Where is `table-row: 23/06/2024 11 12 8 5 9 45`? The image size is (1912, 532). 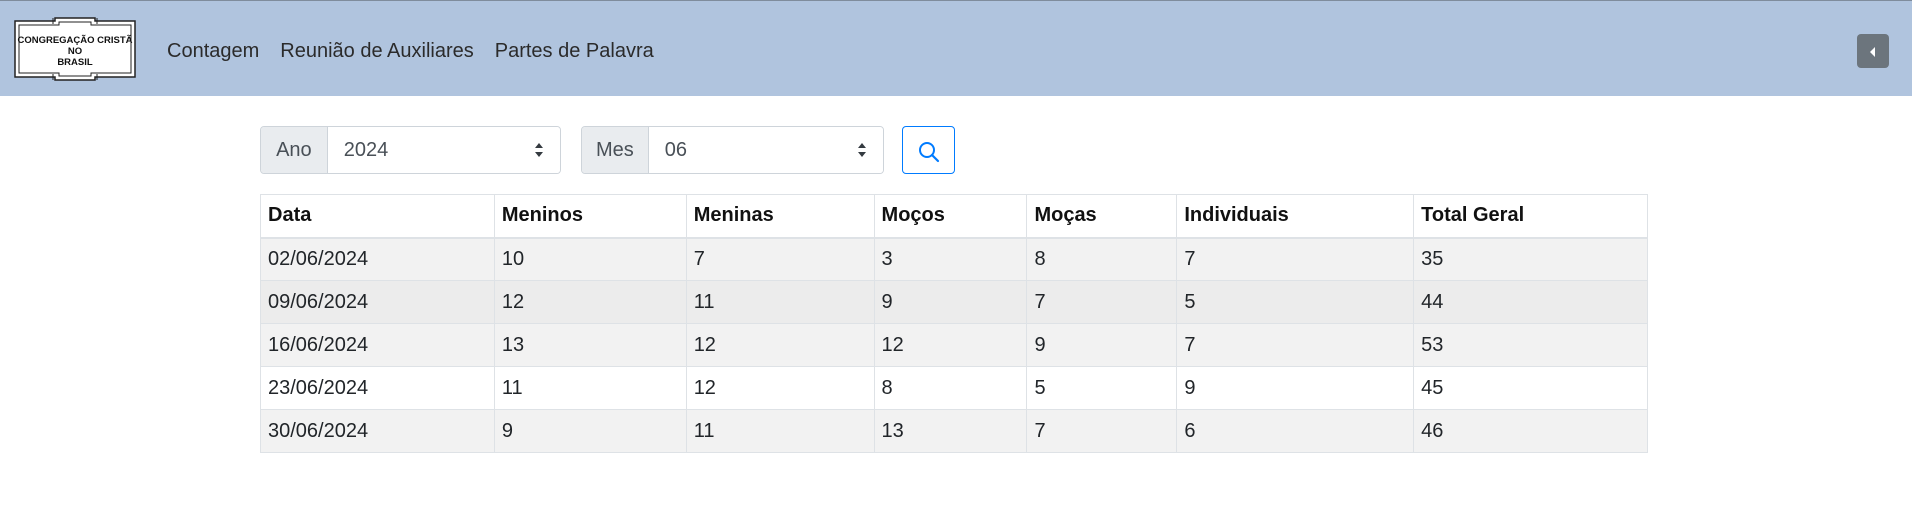 table-row: 23/06/2024 11 12 8 5 9 45 is located at coordinates (954, 388).